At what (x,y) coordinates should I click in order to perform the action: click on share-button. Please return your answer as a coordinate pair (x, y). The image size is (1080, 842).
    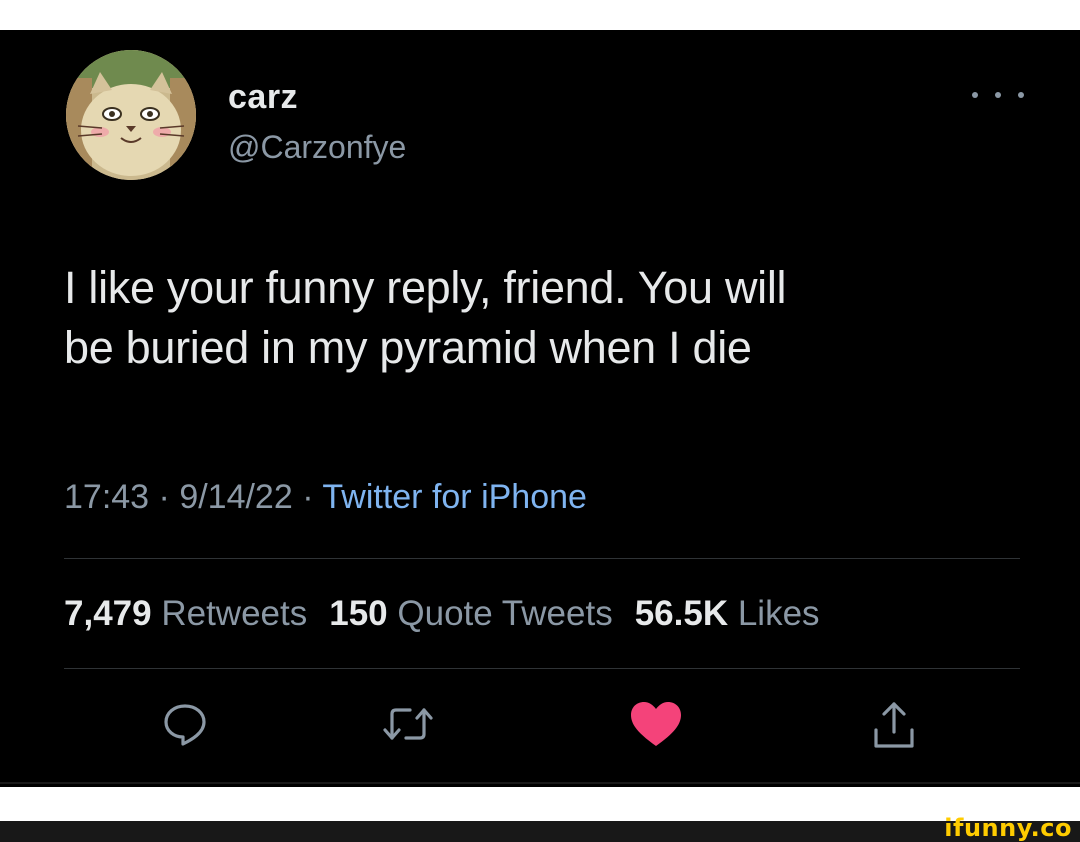
    Looking at the image, I should click on (894, 728).